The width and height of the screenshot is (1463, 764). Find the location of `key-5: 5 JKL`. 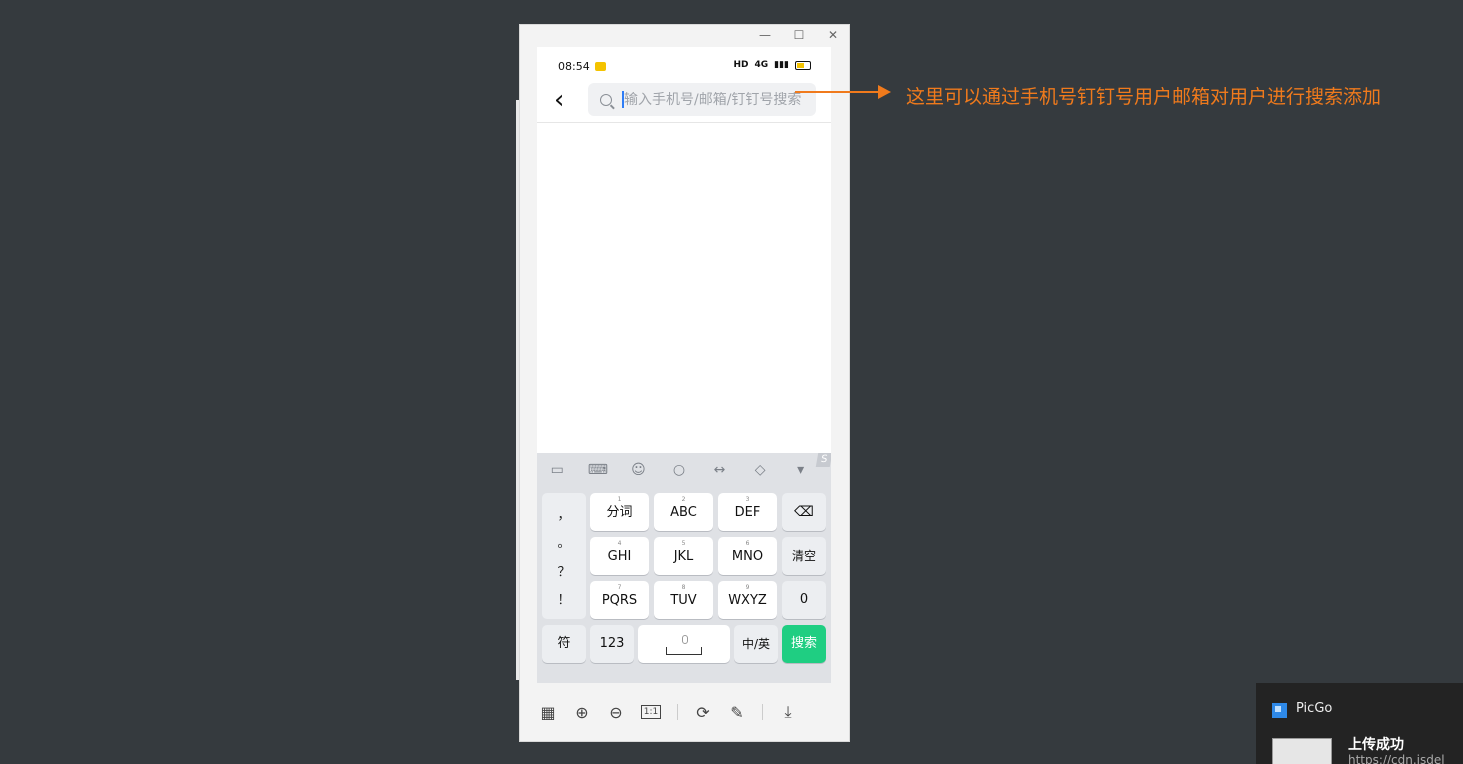

key-5: 5 JKL is located at coordinates (683, 556).